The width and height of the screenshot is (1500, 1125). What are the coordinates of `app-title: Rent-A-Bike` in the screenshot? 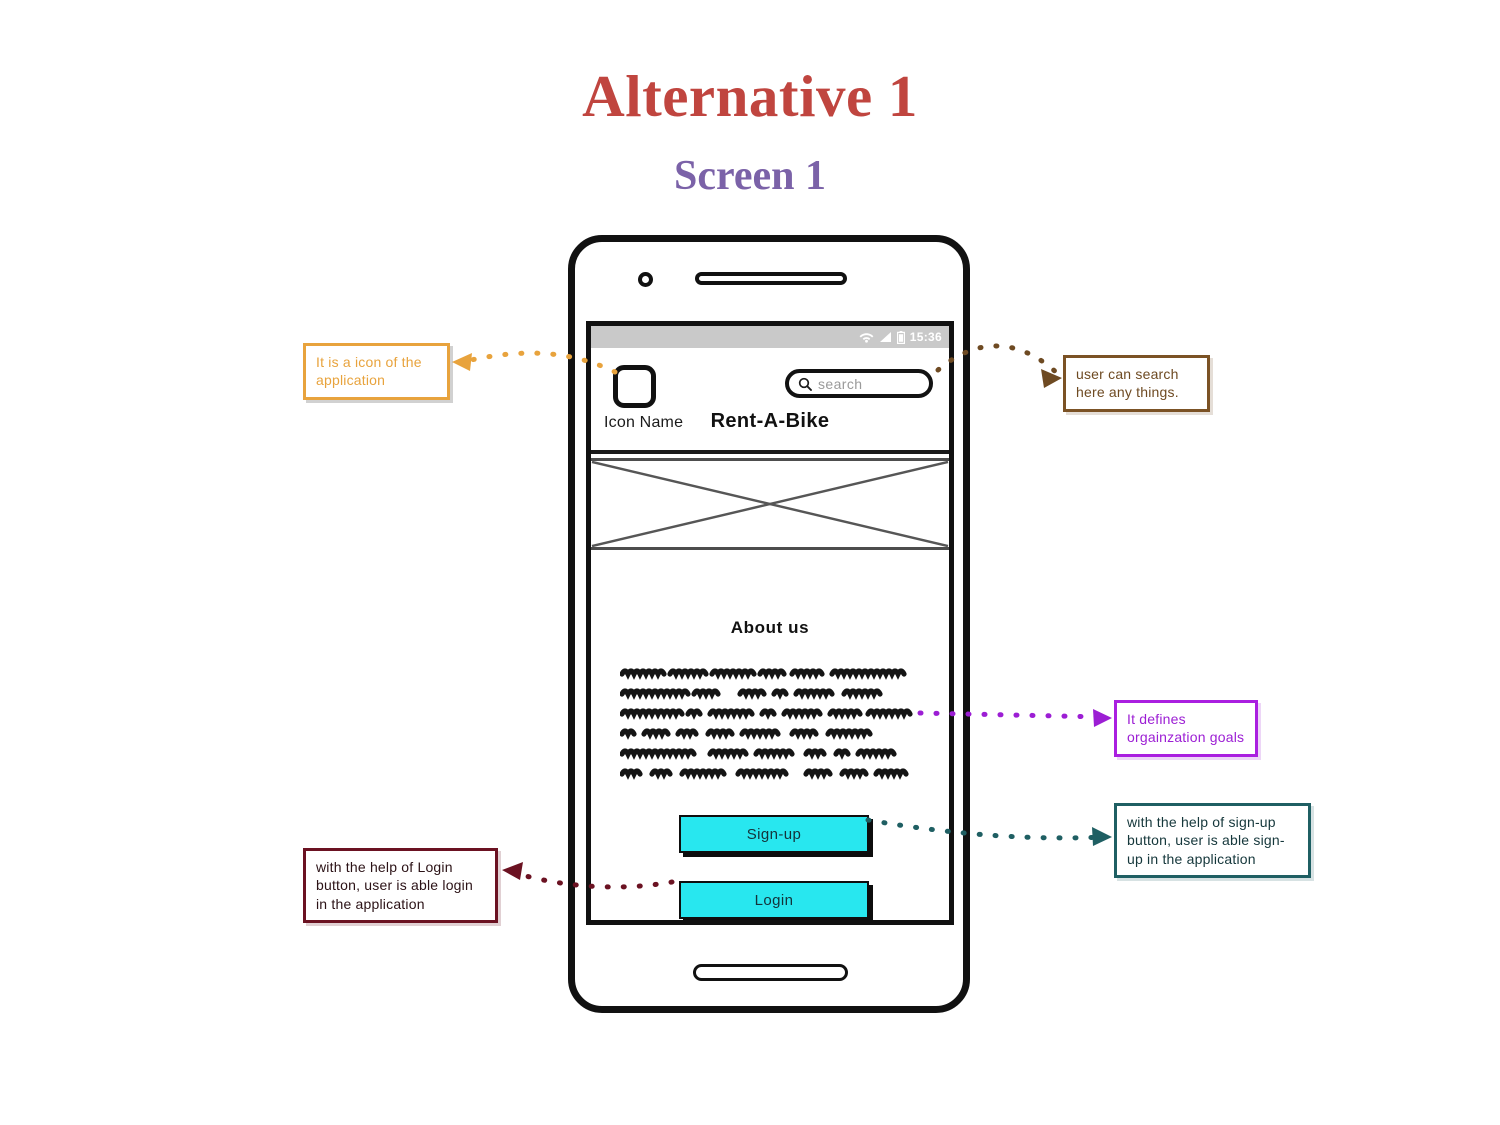 It's located at (770, 421).